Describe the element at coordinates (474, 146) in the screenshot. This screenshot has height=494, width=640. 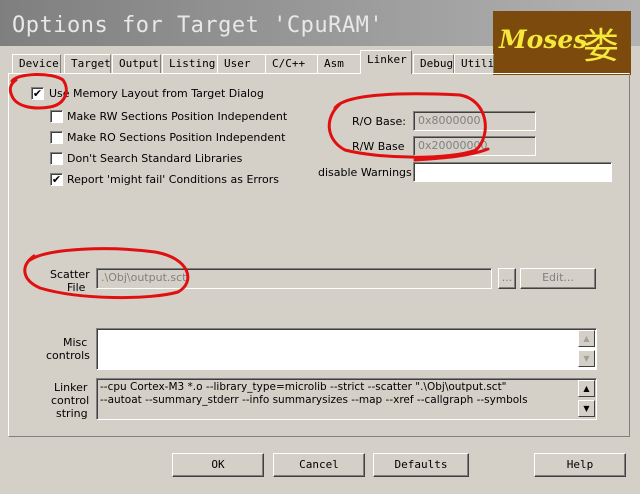
I see `rw-base-input: 0x20000000` at that location.